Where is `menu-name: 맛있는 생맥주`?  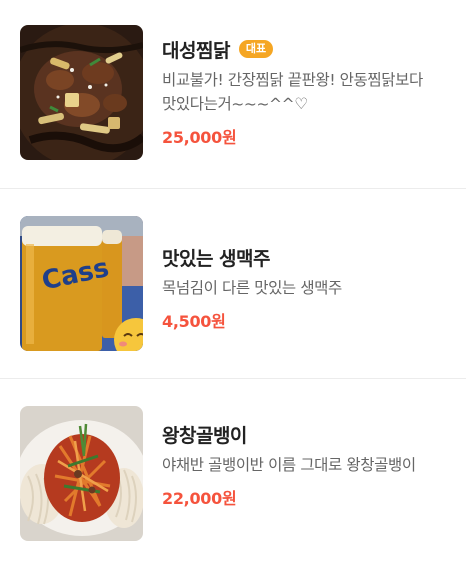 menu-name: 맛있는 생맥주 is located at coordinates (216, 258).